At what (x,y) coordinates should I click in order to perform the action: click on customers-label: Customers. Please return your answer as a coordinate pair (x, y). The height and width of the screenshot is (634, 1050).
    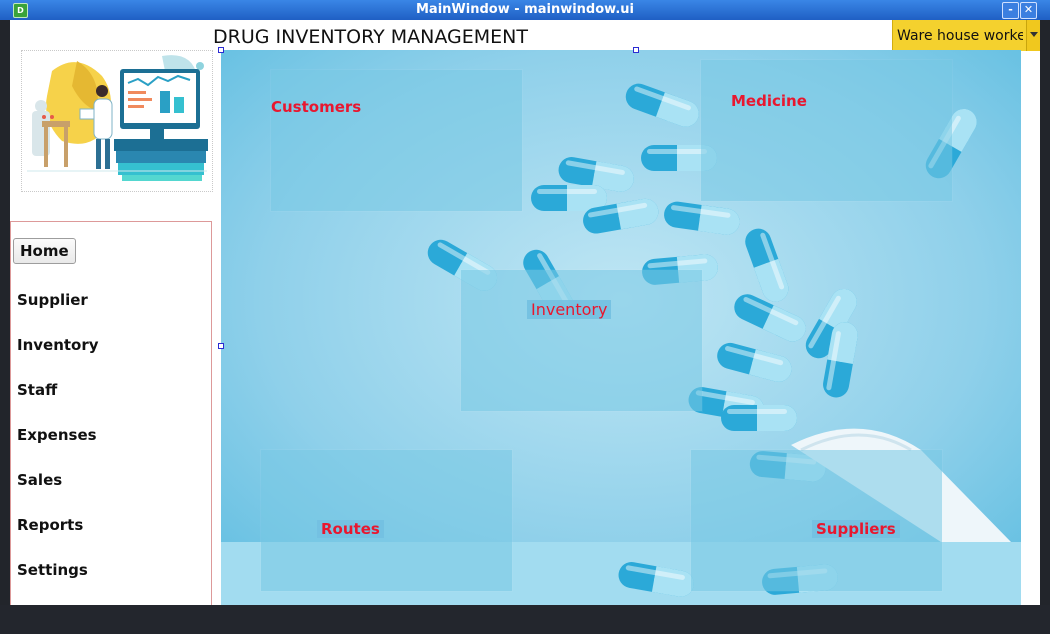
    Looking at the image, I should click on (316, 107).